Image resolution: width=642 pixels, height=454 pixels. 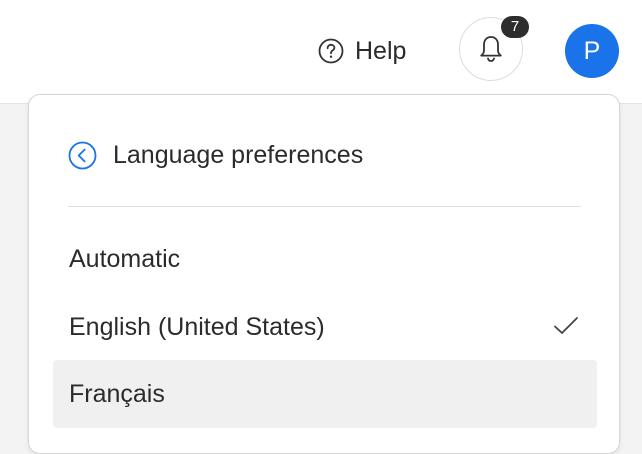 What do you see at coordinates (117, 393) in the screenshot?
I see `language-option-label: Français` at bounding box center [117, 393].